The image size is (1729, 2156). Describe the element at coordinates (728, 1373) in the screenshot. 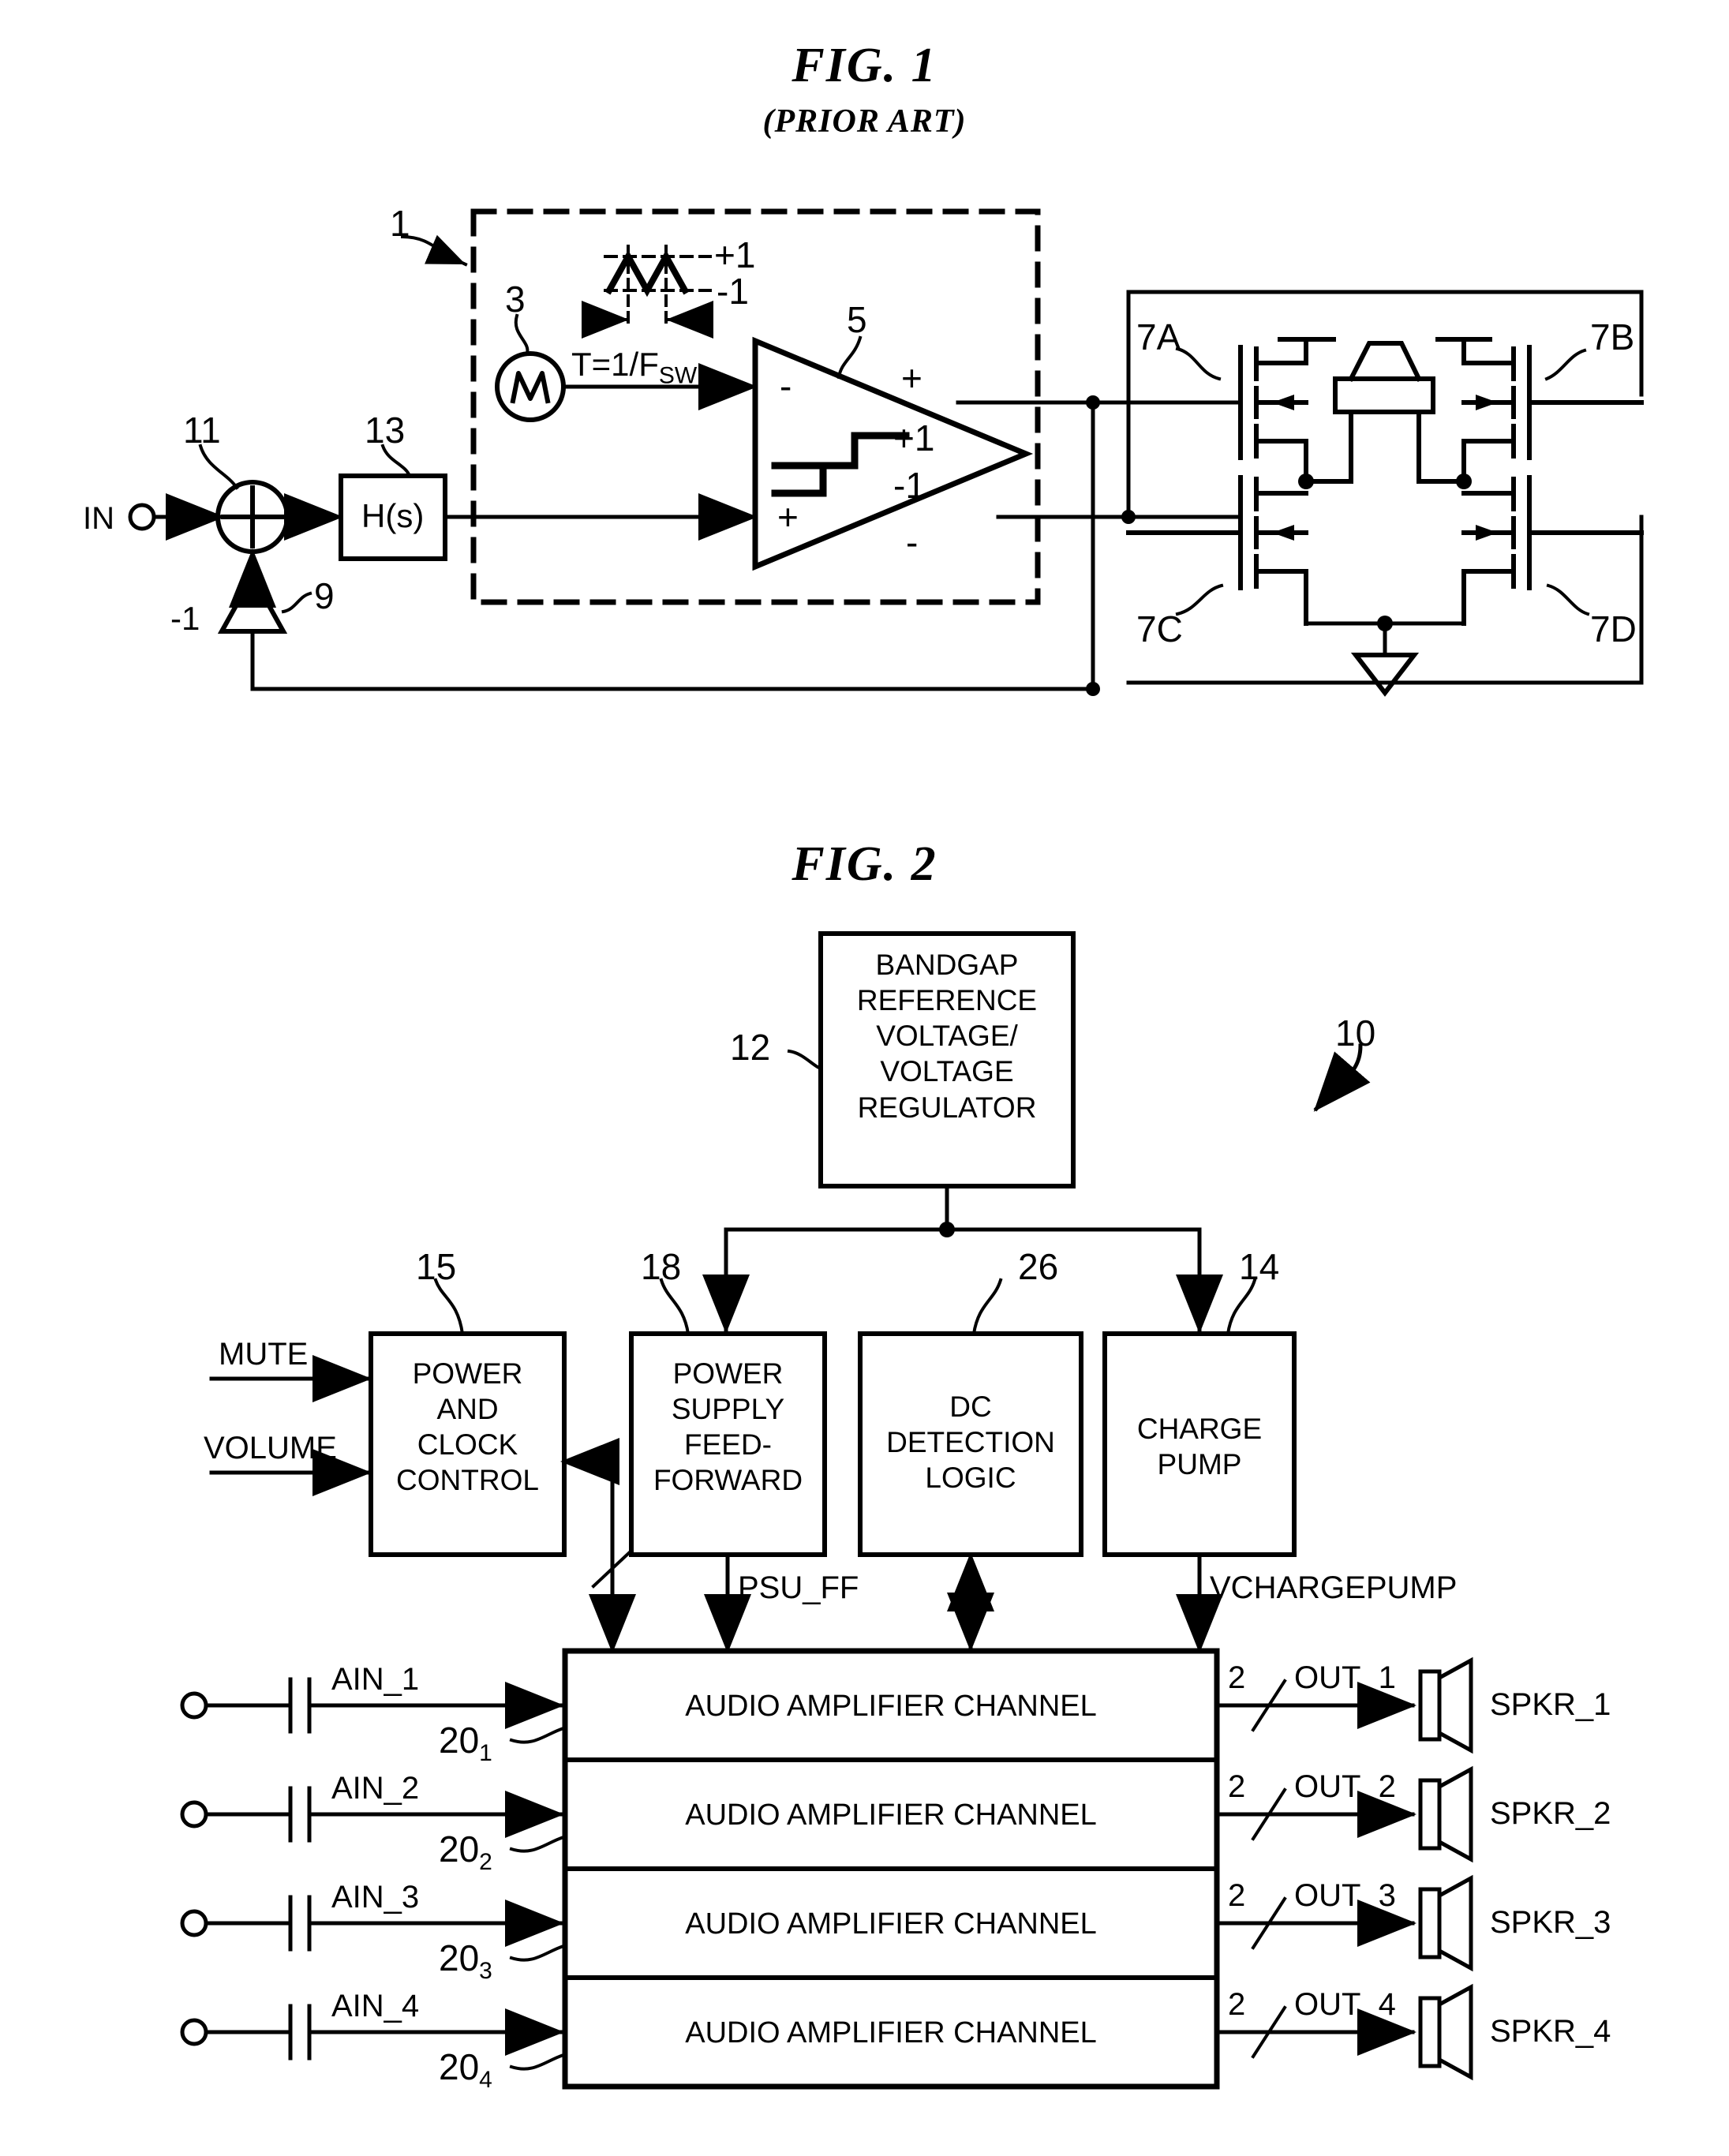

I see `psu-ff-line-1: POWER` at that location.